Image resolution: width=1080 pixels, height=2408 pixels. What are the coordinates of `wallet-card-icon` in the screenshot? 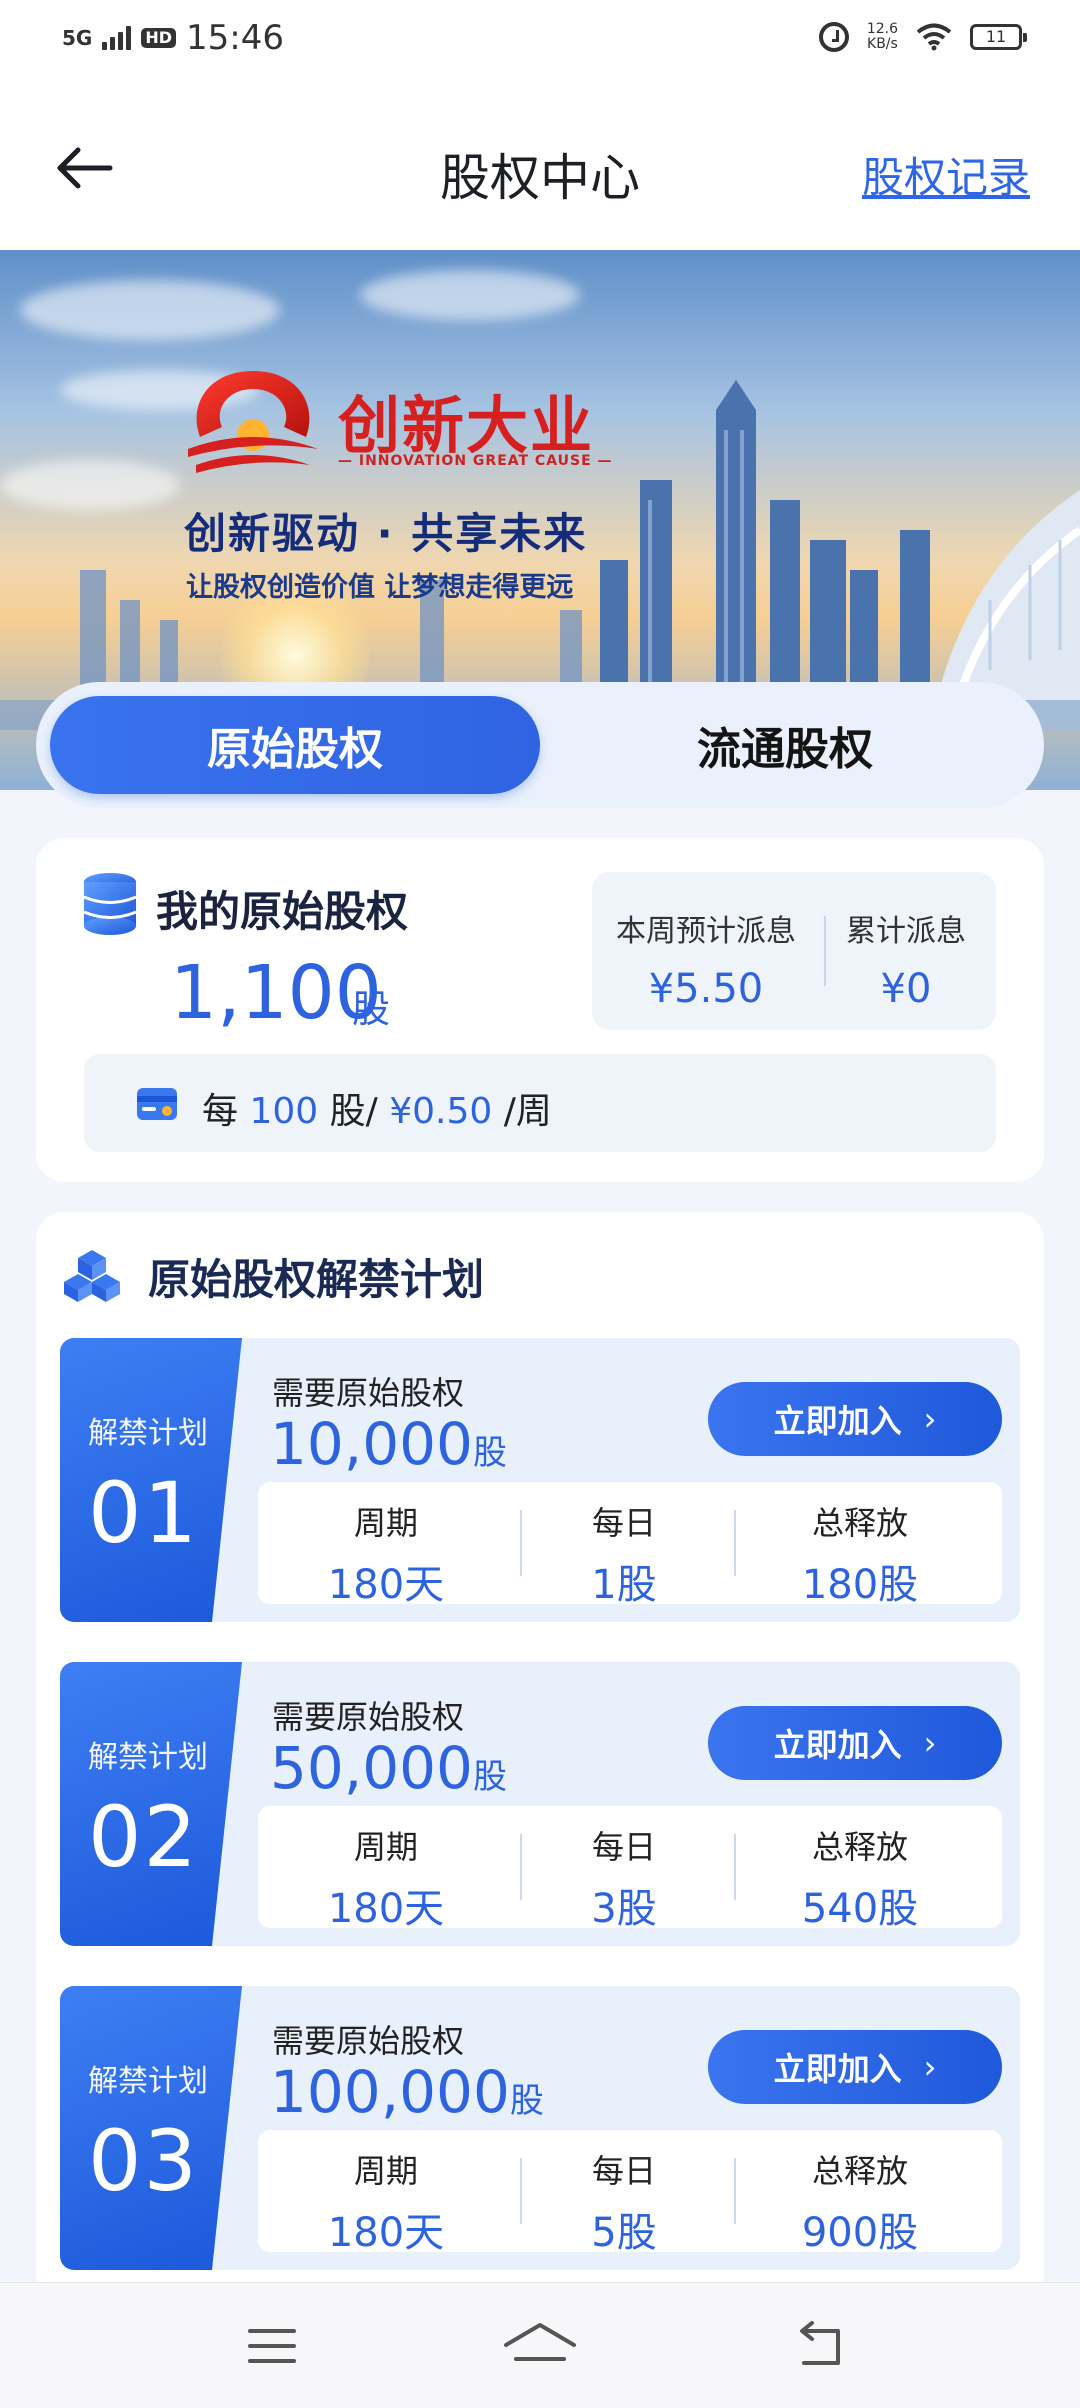 It's located at (157, 1104).